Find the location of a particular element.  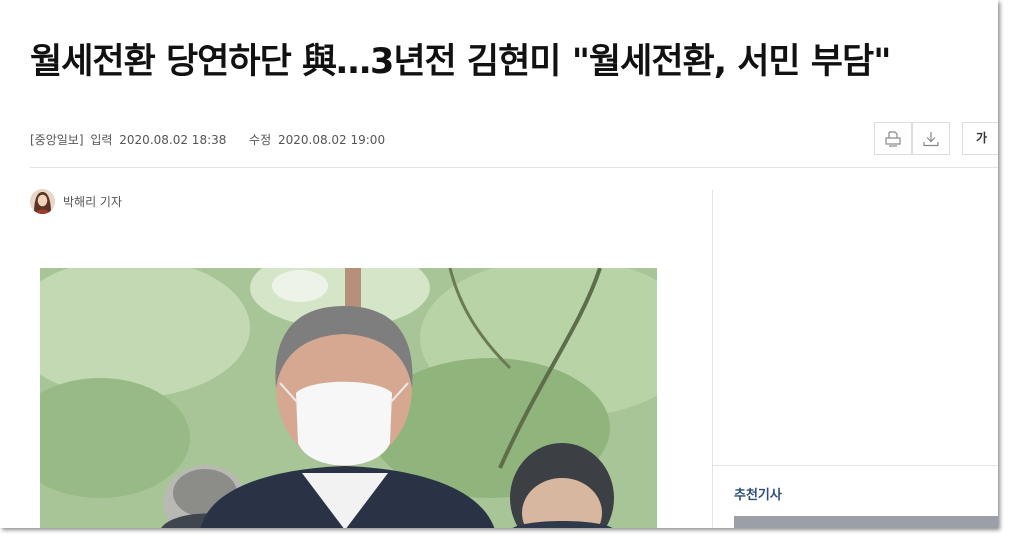

download-icon is located at coordinates (931, 138).